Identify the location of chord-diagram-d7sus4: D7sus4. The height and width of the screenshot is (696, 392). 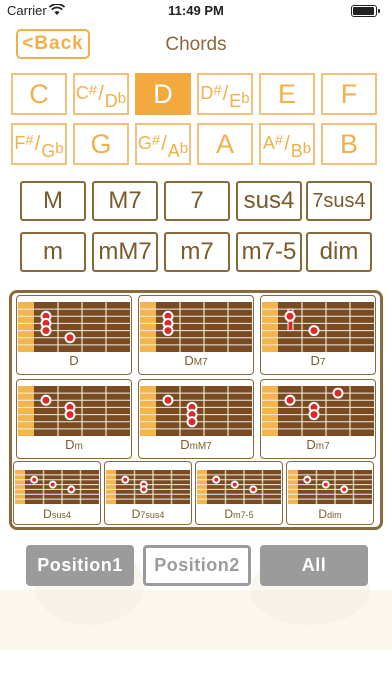
(148, 493).